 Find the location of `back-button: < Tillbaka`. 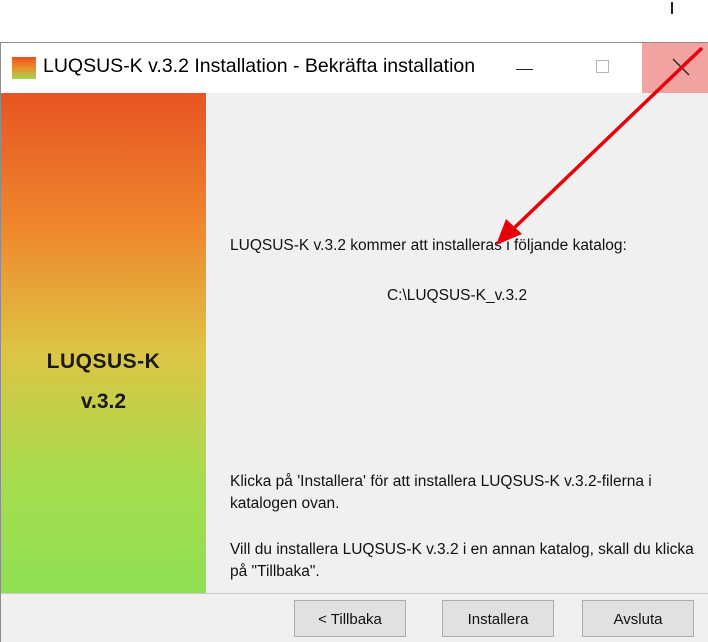

back-button: < Tillbaka is located at coordinates (350, 618).